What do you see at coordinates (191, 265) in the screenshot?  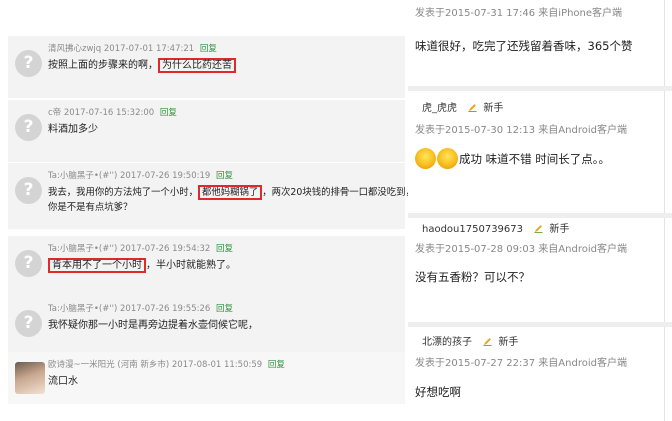 I see `comment-text-part: ，半小时就能熟了。` at bounding box center [191, 265].